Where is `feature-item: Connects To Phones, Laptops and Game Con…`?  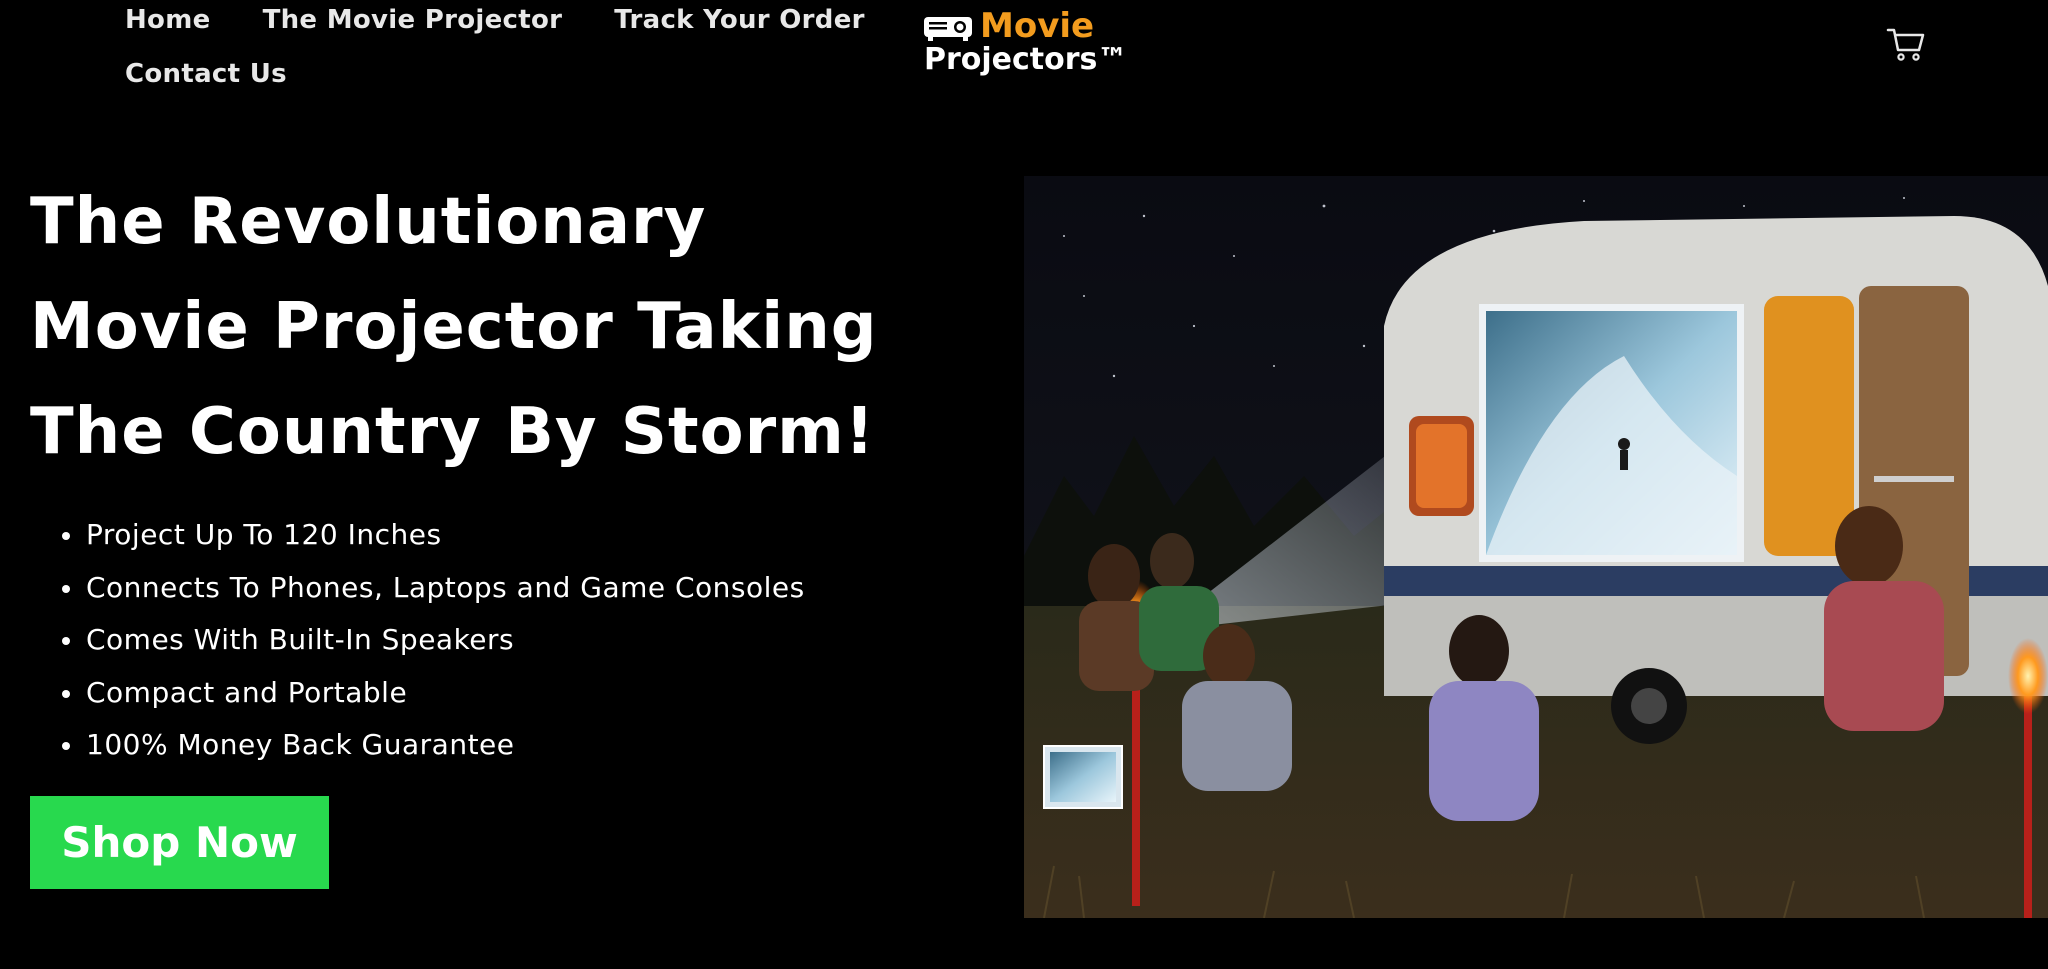
feature-item: Connects To Phones, Laptops and Game Con… is located at coordinates (500, 588).